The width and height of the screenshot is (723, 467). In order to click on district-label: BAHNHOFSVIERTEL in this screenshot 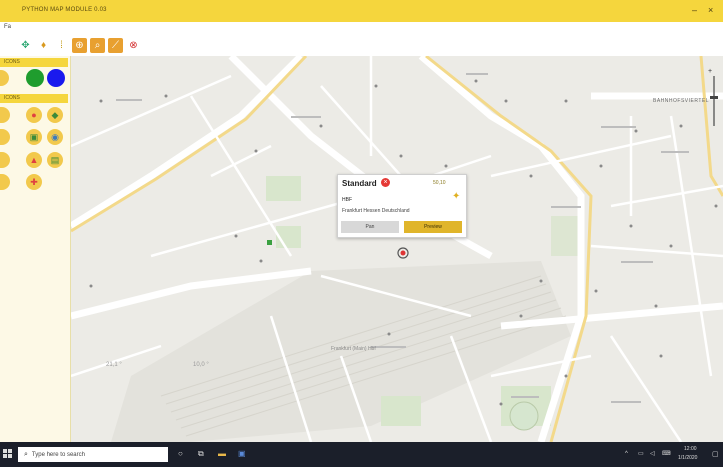, I will do `click(681, 101)`.